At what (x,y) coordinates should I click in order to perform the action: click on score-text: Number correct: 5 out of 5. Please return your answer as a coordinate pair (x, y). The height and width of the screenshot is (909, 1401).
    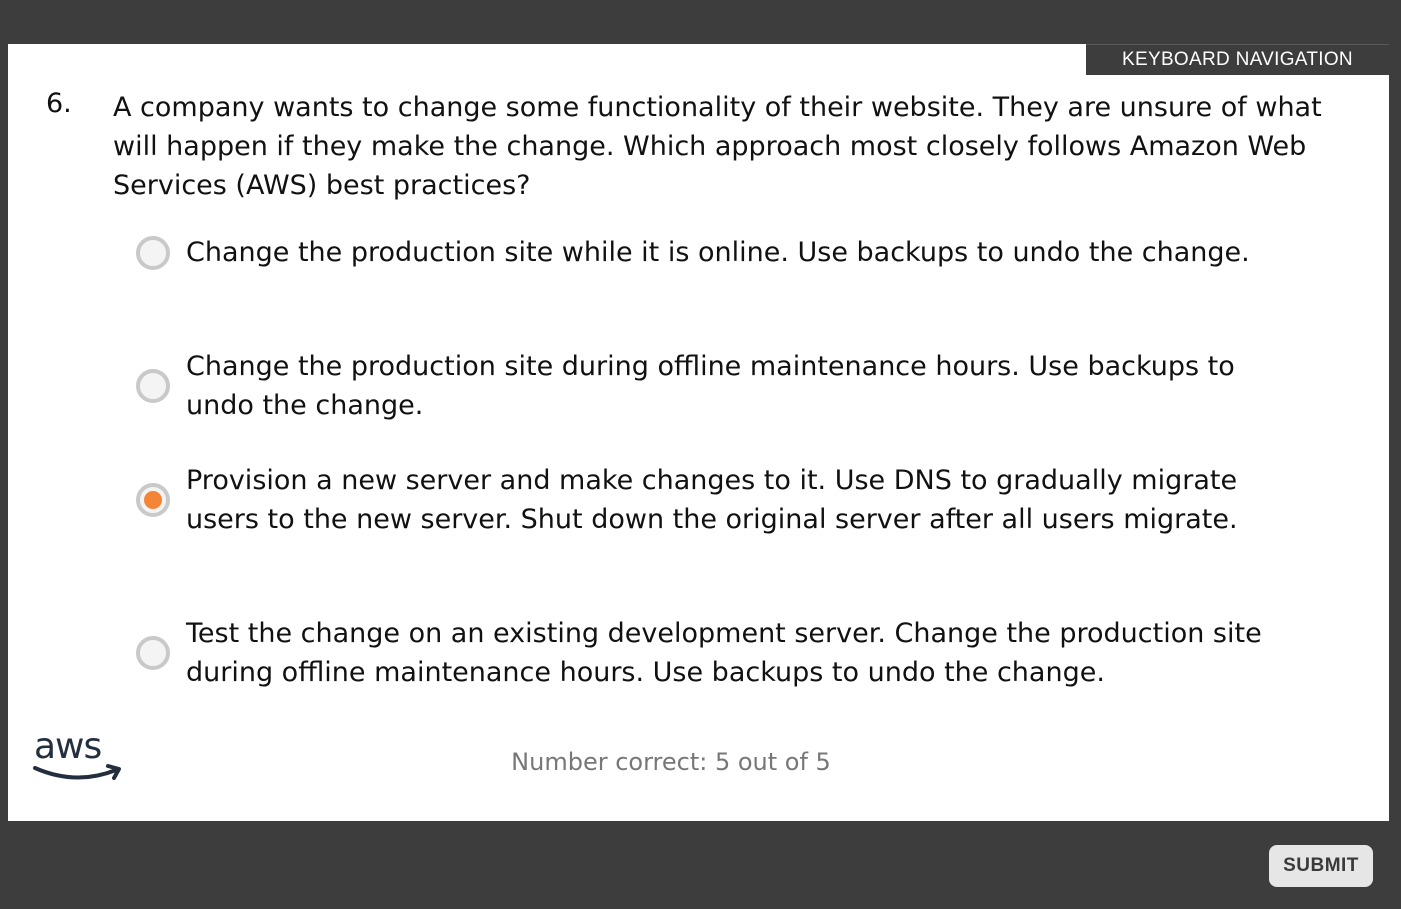
    Looking at the image, I should click on (671, 762).